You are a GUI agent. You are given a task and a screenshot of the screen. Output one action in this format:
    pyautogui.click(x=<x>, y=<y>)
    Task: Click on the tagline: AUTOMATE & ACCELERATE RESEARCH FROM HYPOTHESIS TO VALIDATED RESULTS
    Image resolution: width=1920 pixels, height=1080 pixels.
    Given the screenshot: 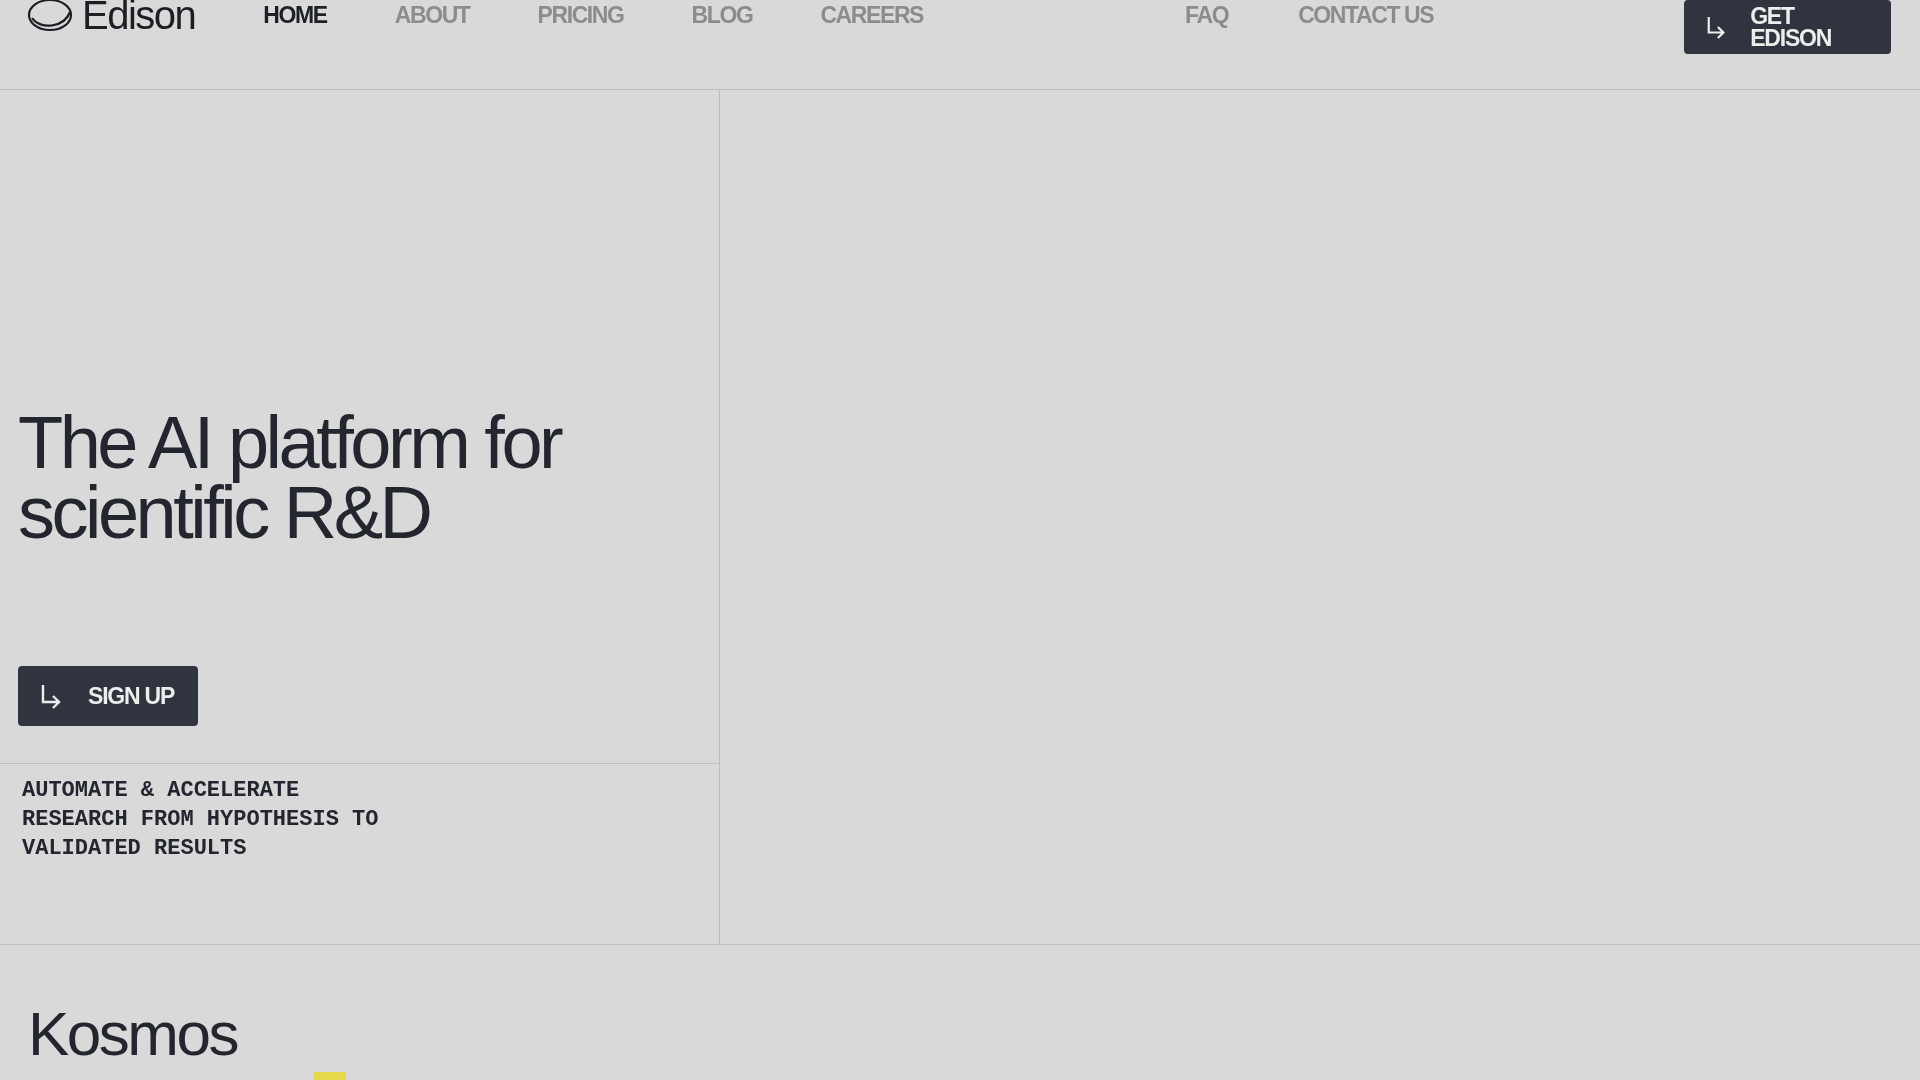 What is the action you would take?
    pyautogui.click(x=201, y=820)
    